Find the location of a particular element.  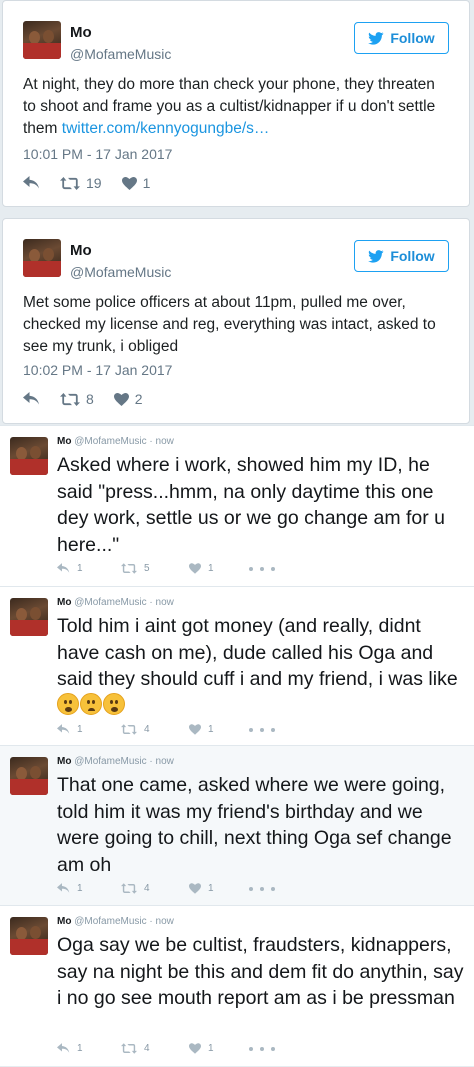

retweet-count: 5 is located at coordinates (147, 568).